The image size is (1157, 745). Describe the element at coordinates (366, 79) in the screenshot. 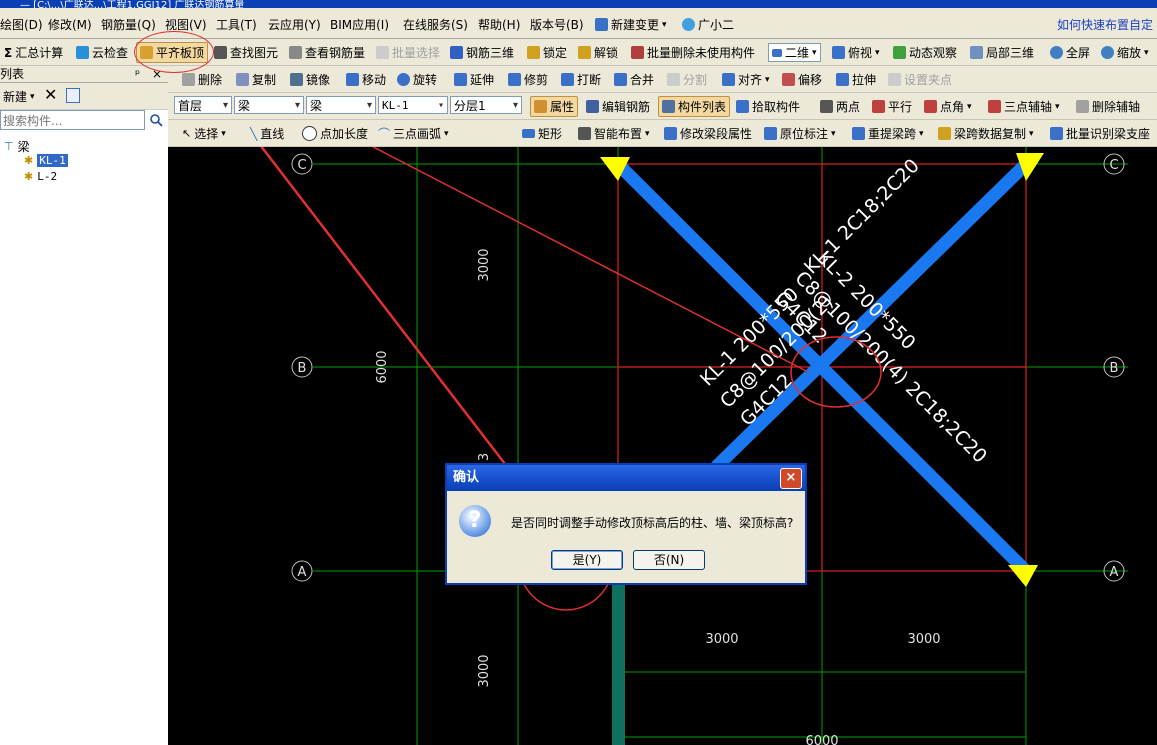

I see `move-button: 移动` at that location.